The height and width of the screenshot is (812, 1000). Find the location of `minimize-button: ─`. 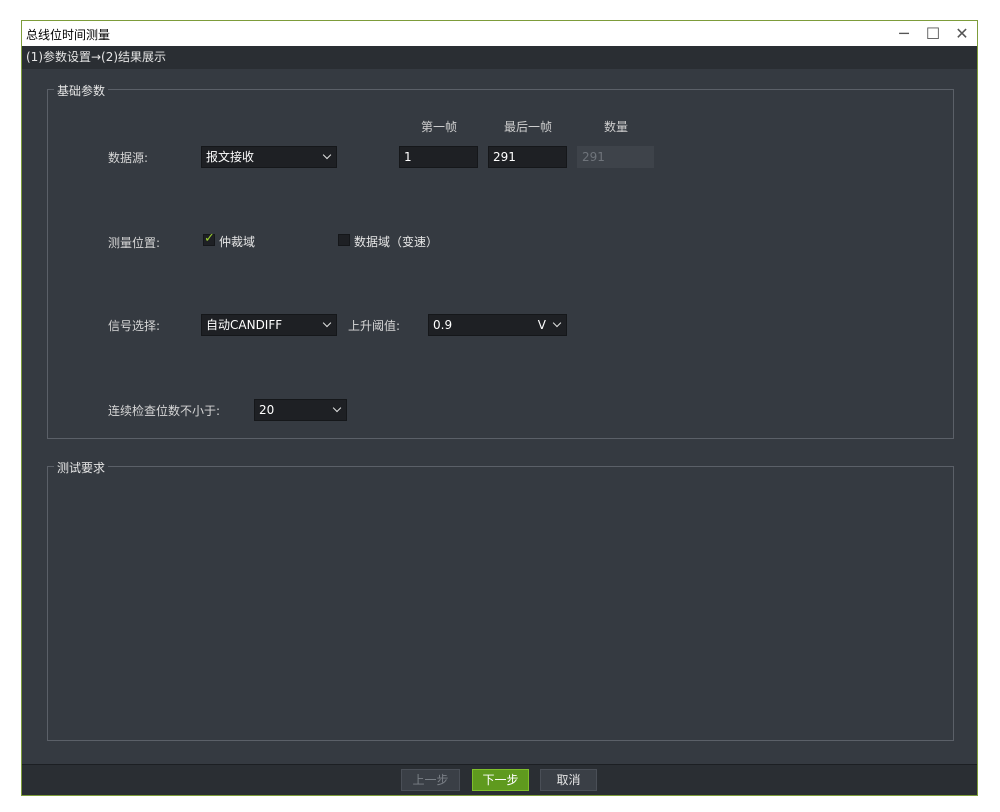

minimize-button: ─ is located at coordinates (904, 33).